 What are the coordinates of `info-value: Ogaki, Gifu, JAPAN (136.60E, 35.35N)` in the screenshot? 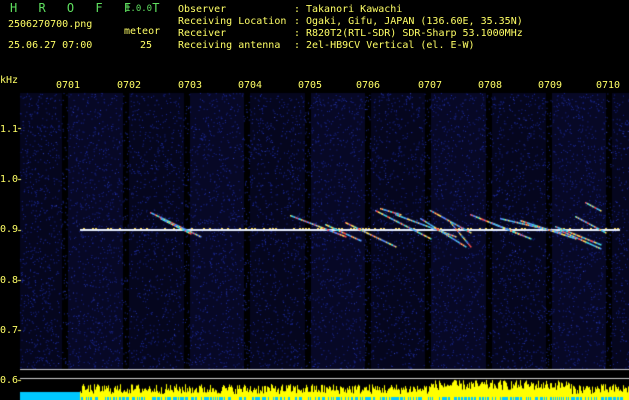 It's located at (414, 21).